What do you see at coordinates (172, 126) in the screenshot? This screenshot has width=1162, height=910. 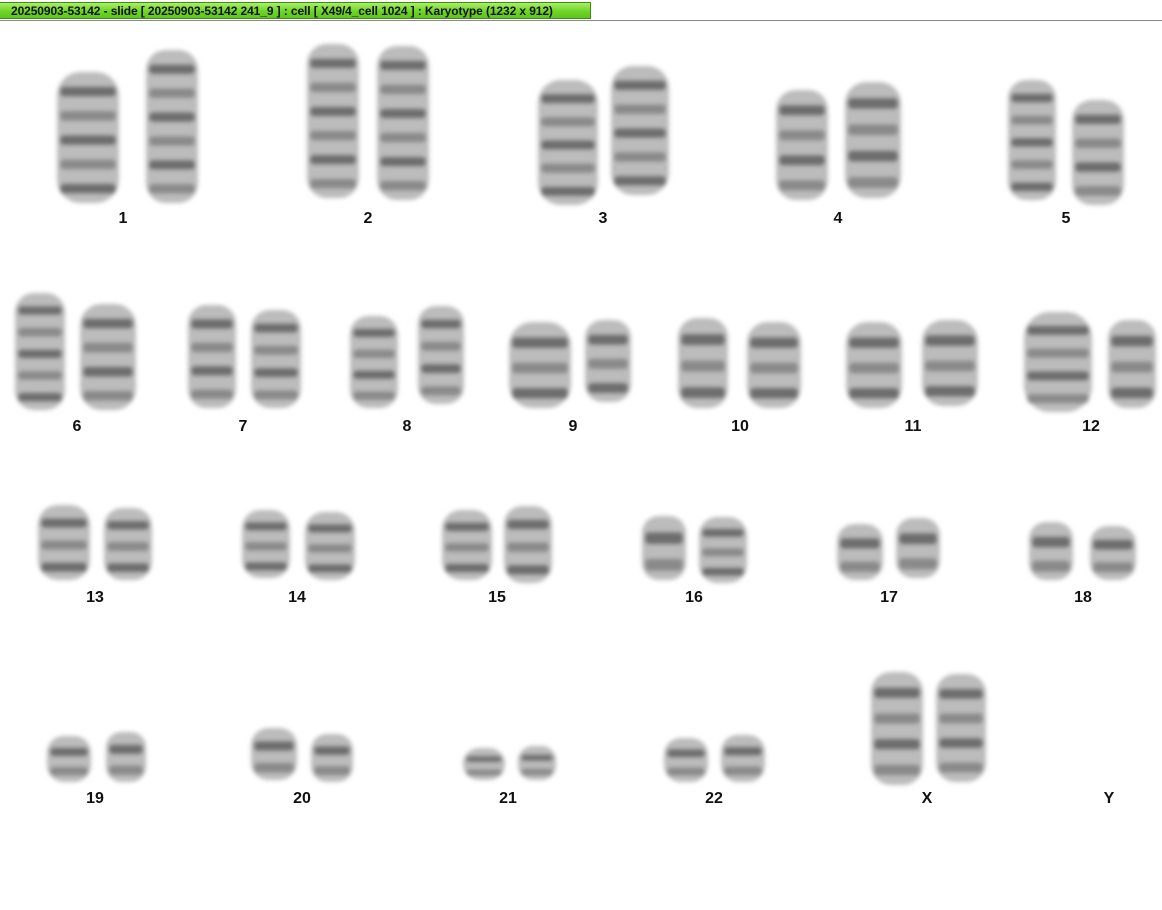 I see `chromosome-1b` at bounding box center [172, 126].